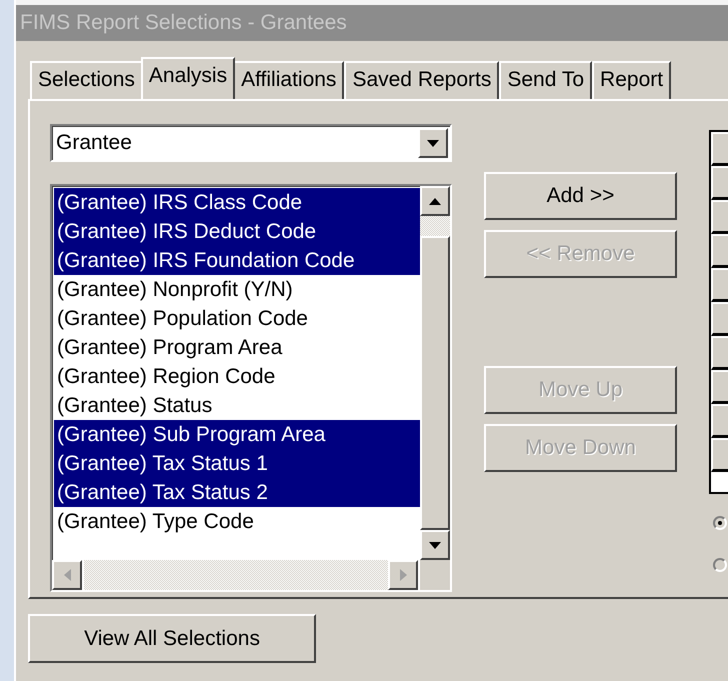 The image size is (728, 681). Describe the element at coordinates (237, 260) in the screenshot. I see `list-item: (Grantee) IRS Foundation Code` at that location.